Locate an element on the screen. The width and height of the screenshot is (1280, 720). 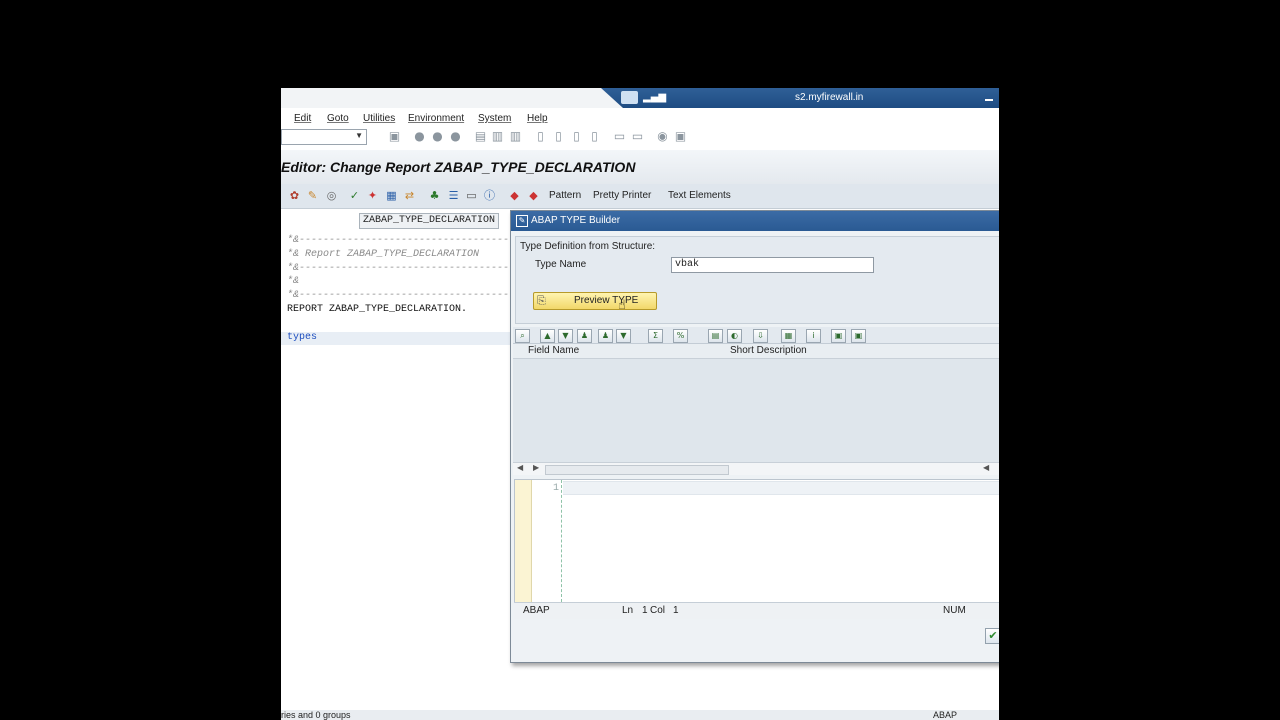
subtotal-icon: % is located at coordinates (680, 336).